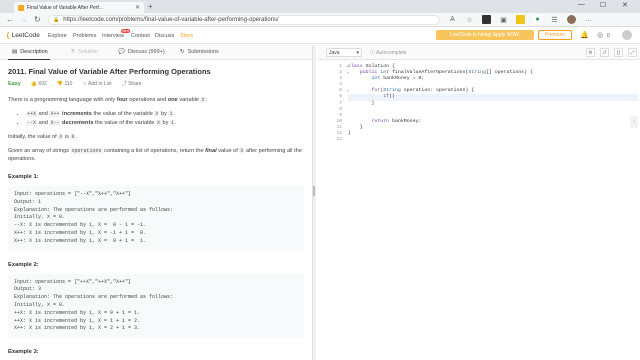 This screenshot has height=360, width=640. Describe the element at coordinates (113, 36) in the screenshot. I see `nav-interview: Interview` at that location.